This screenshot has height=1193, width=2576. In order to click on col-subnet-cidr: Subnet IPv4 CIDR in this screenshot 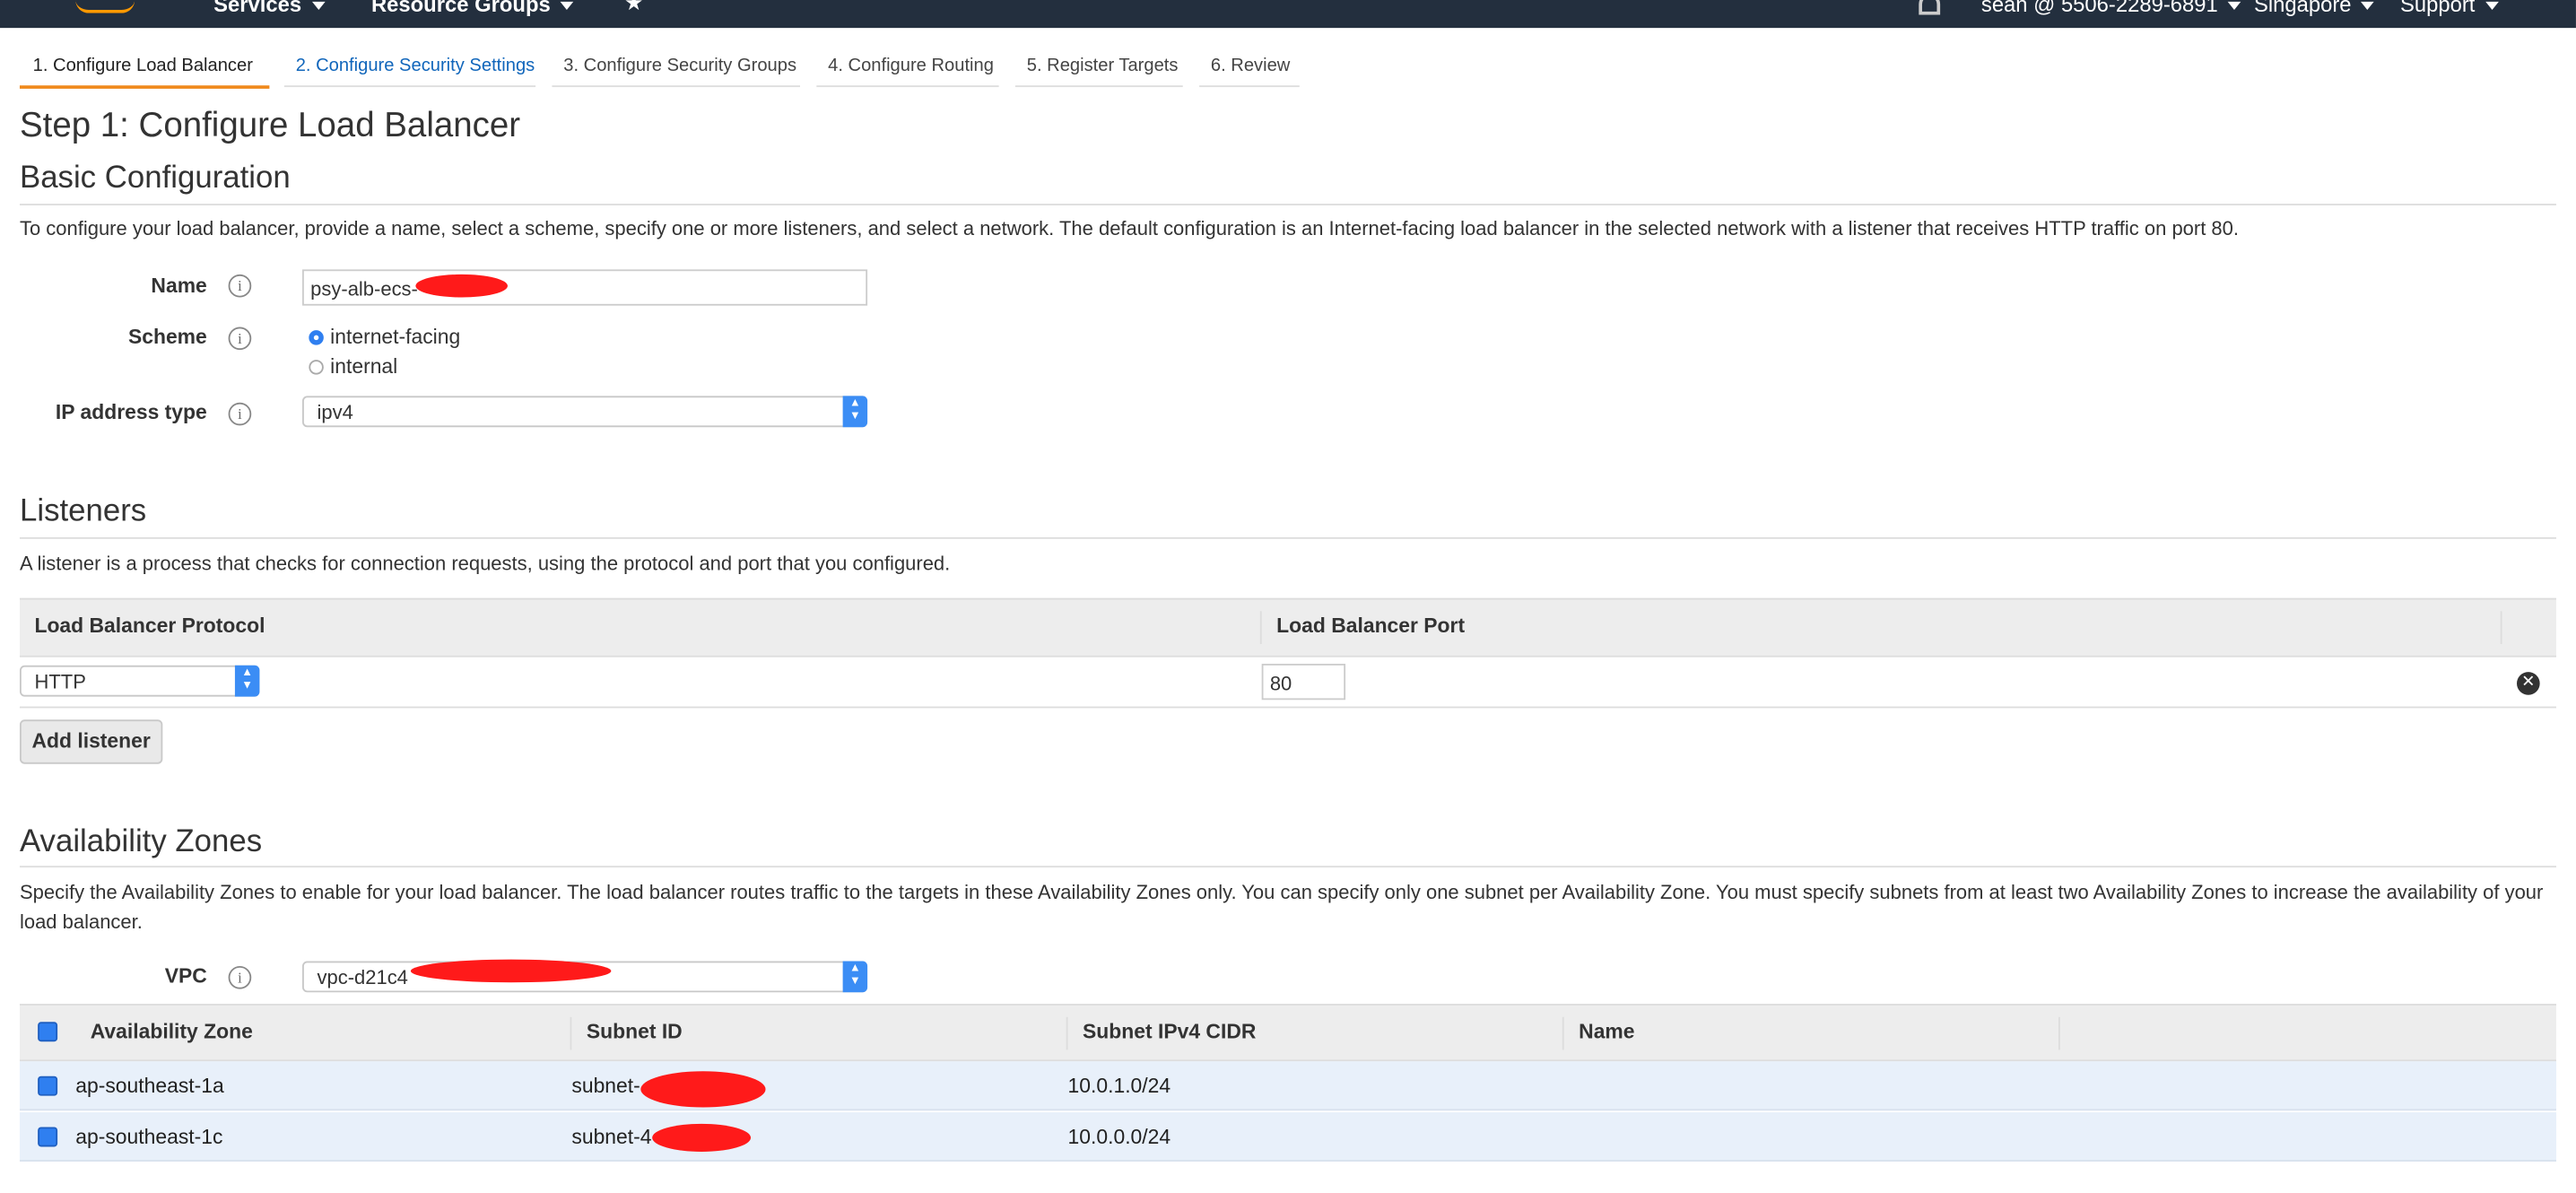, I will do `click(1170, 1032)`.